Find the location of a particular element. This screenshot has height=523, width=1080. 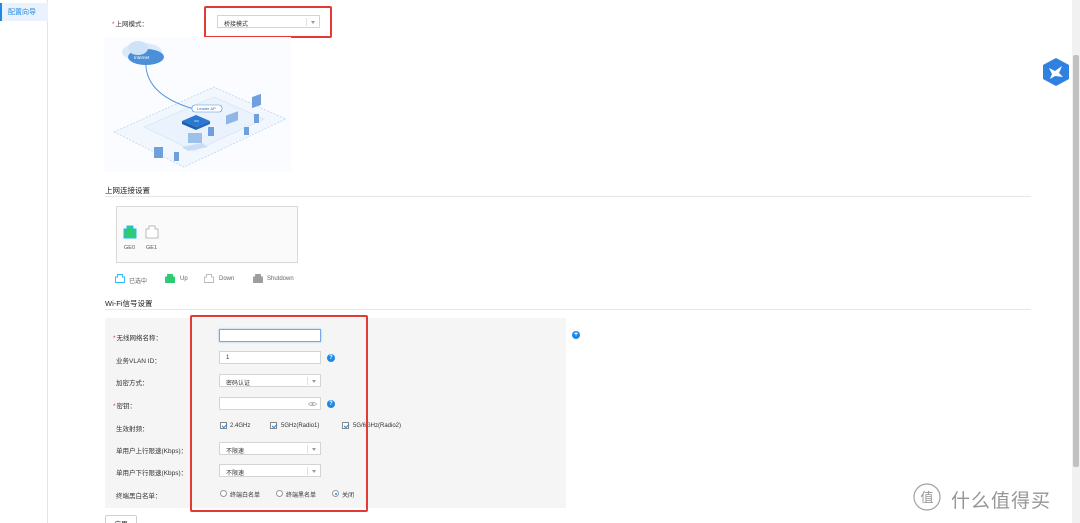

network-diagram-illustration: Internet Leader AP is located at coordinates (200, 104).